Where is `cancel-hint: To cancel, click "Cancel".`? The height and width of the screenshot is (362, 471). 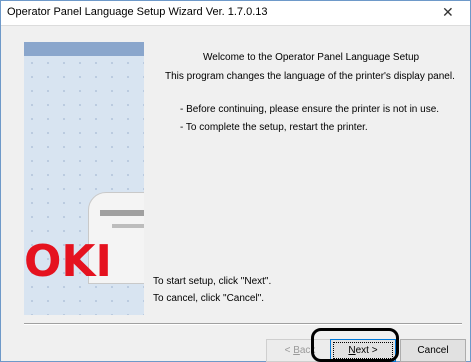
cancel-hint: To cancel, click "Cancel". is located at coordinates (209, 298).